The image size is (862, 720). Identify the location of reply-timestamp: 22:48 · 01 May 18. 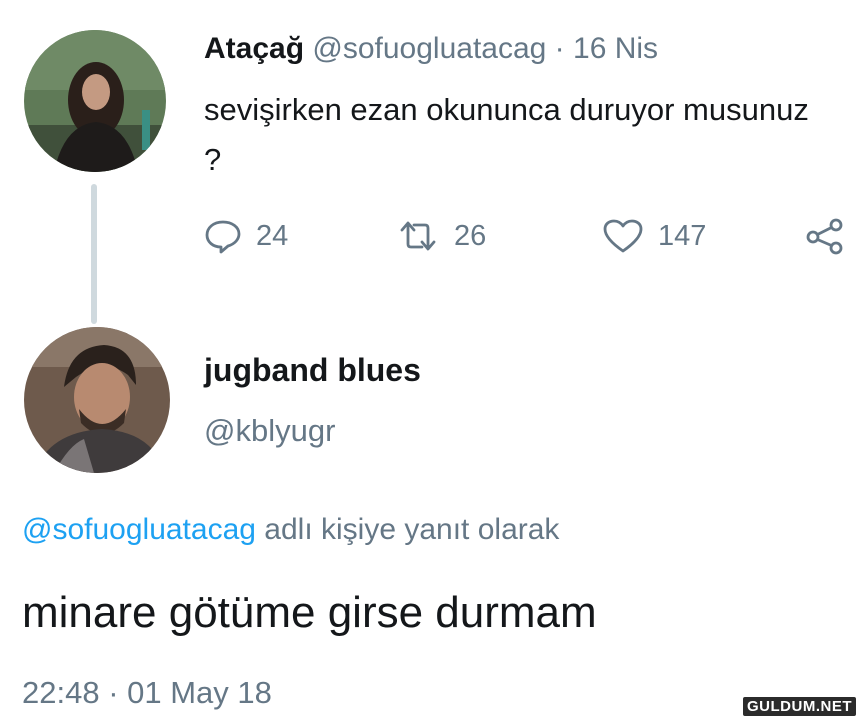
(147, 693).